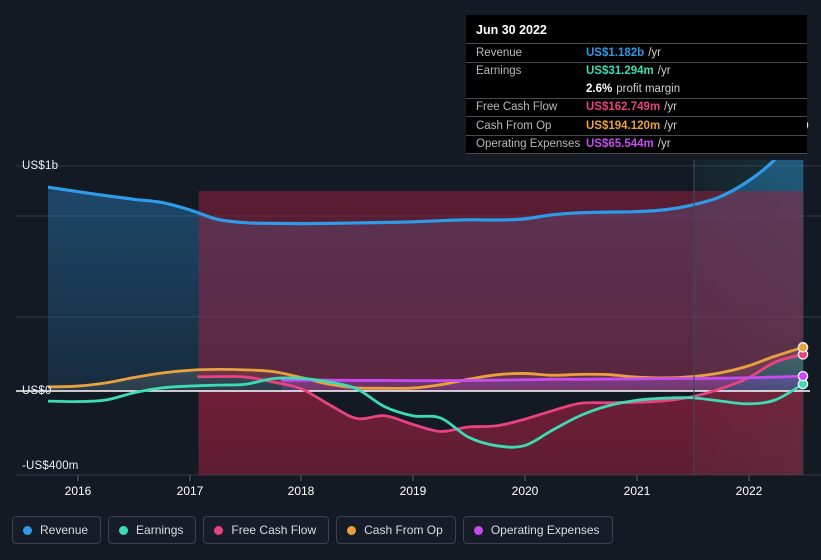 This screenshot has height=560, width=821. What do you see at coordinates (620, 71) in the screenshot?
I see `tooltip-row-value: US$31.294m` at bounding box center [620, 71].